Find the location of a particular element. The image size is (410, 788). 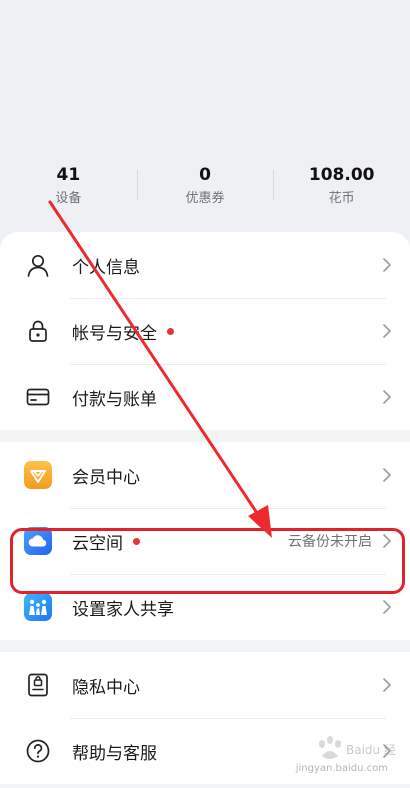

person-icon is located at coordinates (38, 265).